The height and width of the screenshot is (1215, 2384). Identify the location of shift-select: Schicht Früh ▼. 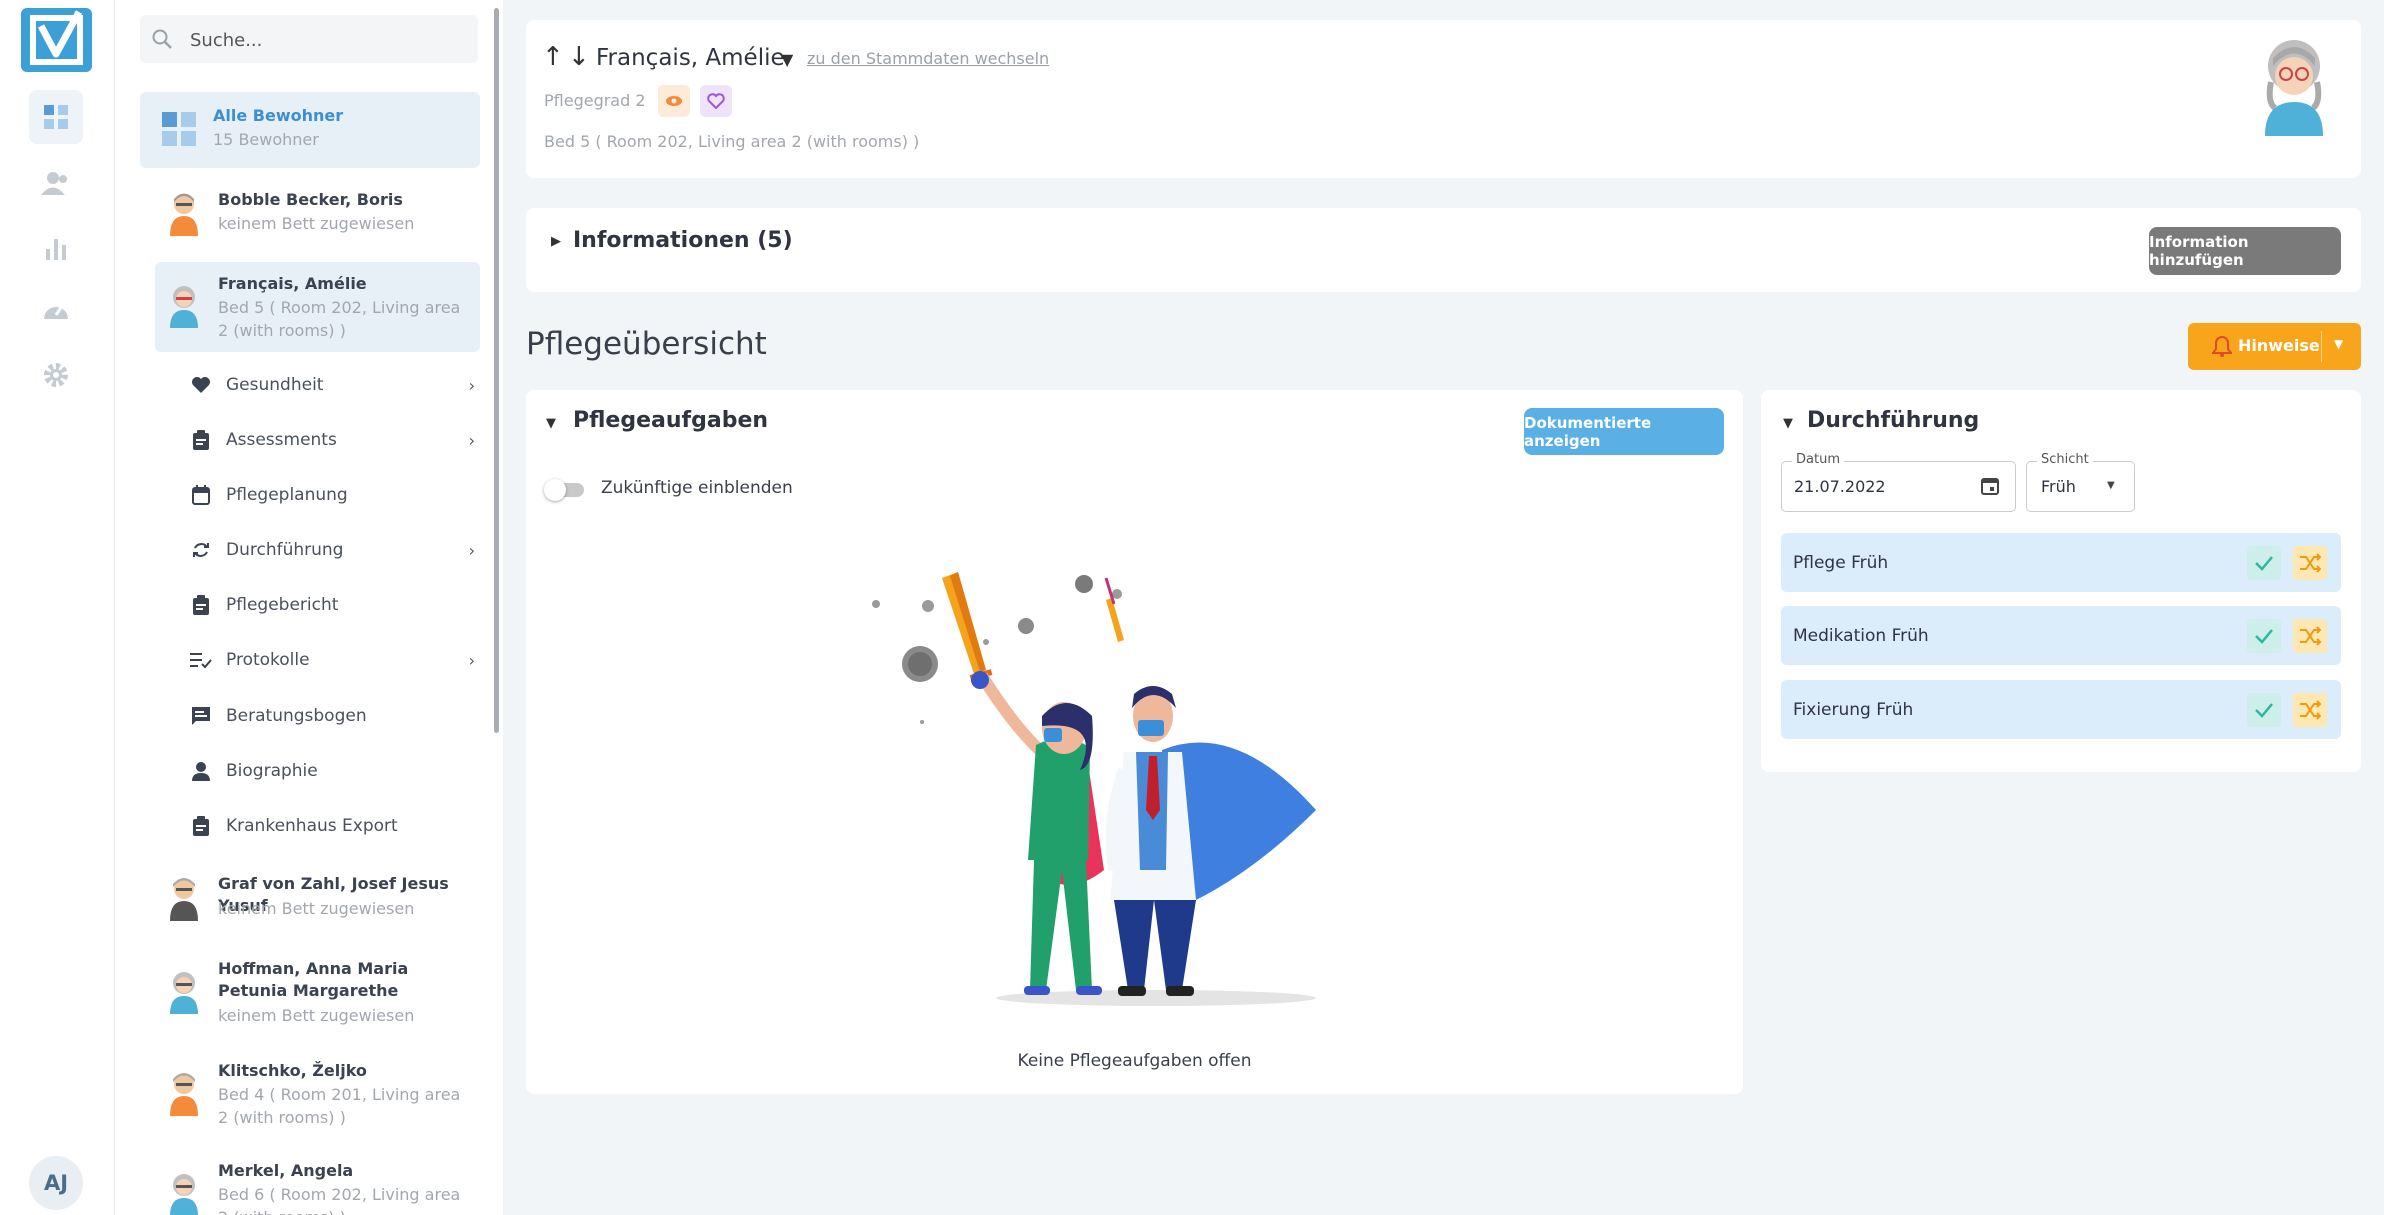
(2080, 482).